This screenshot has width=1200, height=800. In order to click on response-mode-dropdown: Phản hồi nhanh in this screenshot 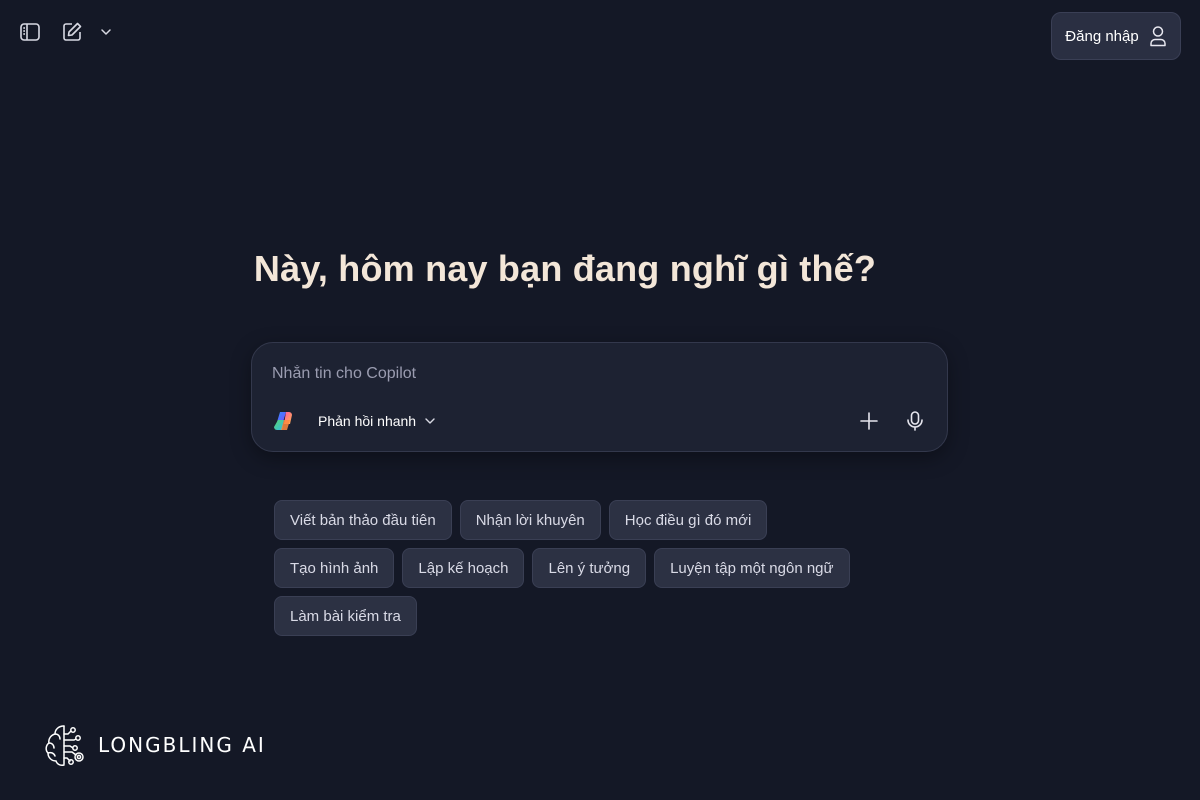, I will do `click(377, 421)`.